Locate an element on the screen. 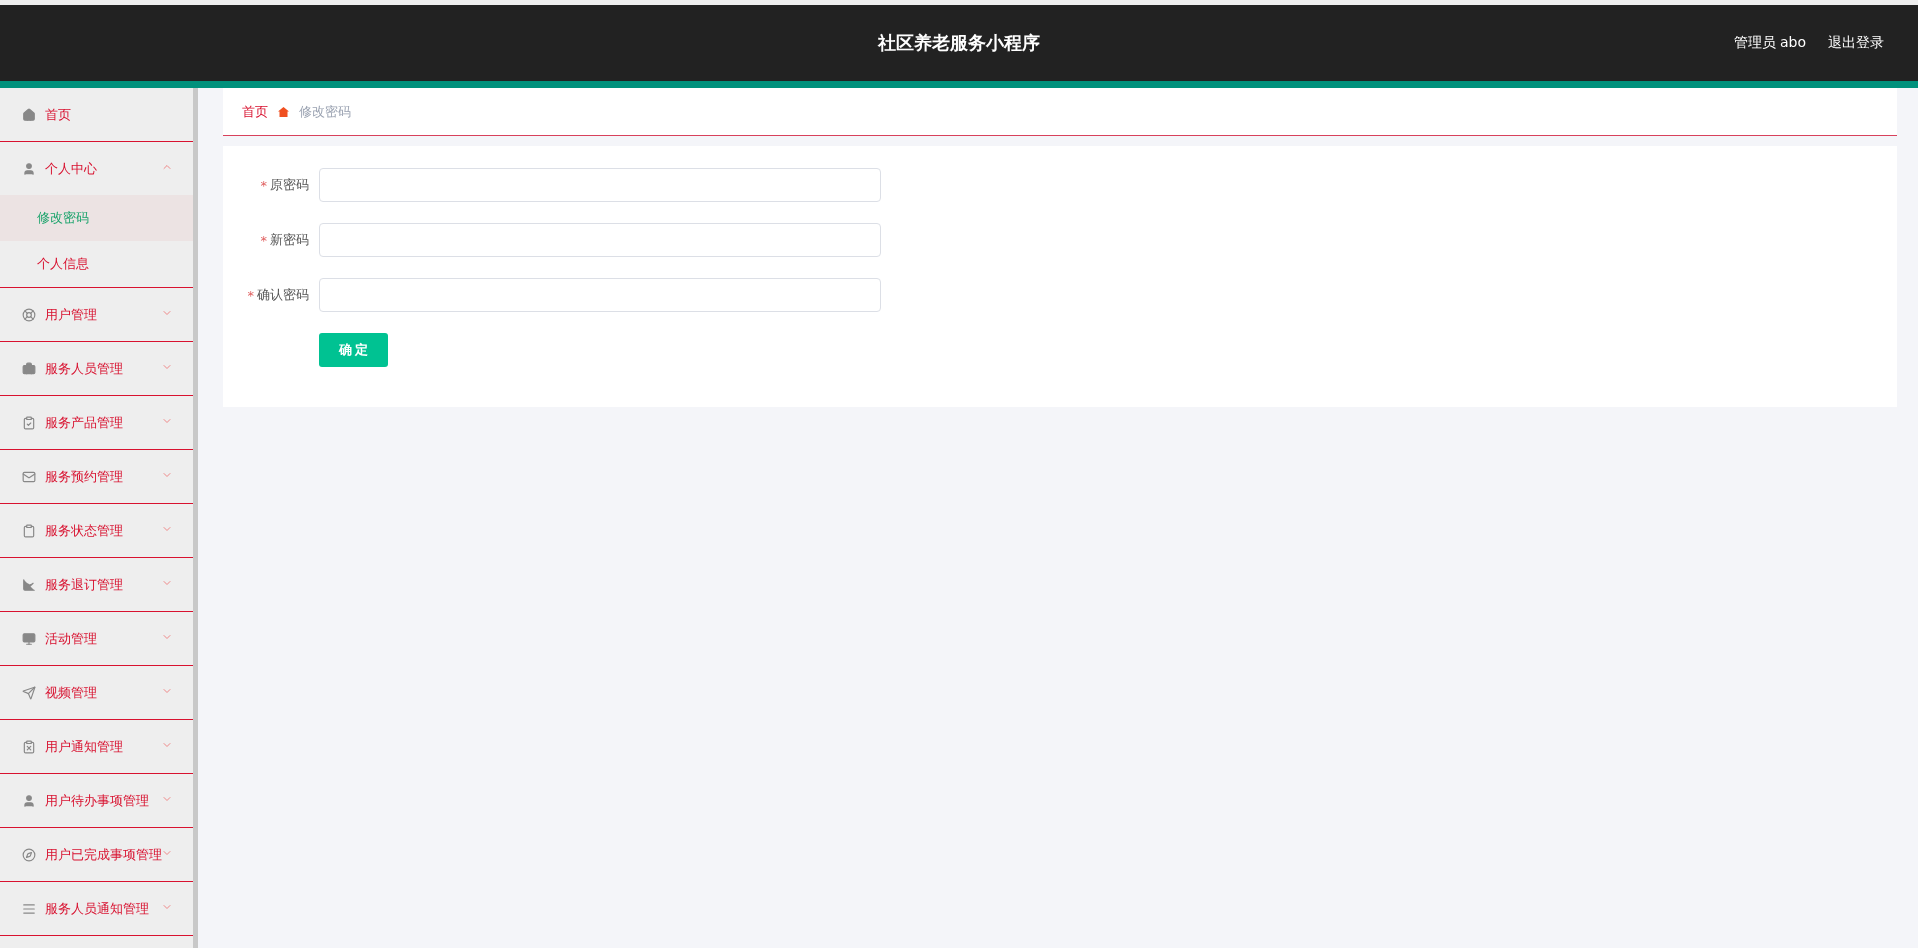 This screenshot has height=948, width=1918. sidebar-label: 用户管理 is located at coordinates (71, 314).